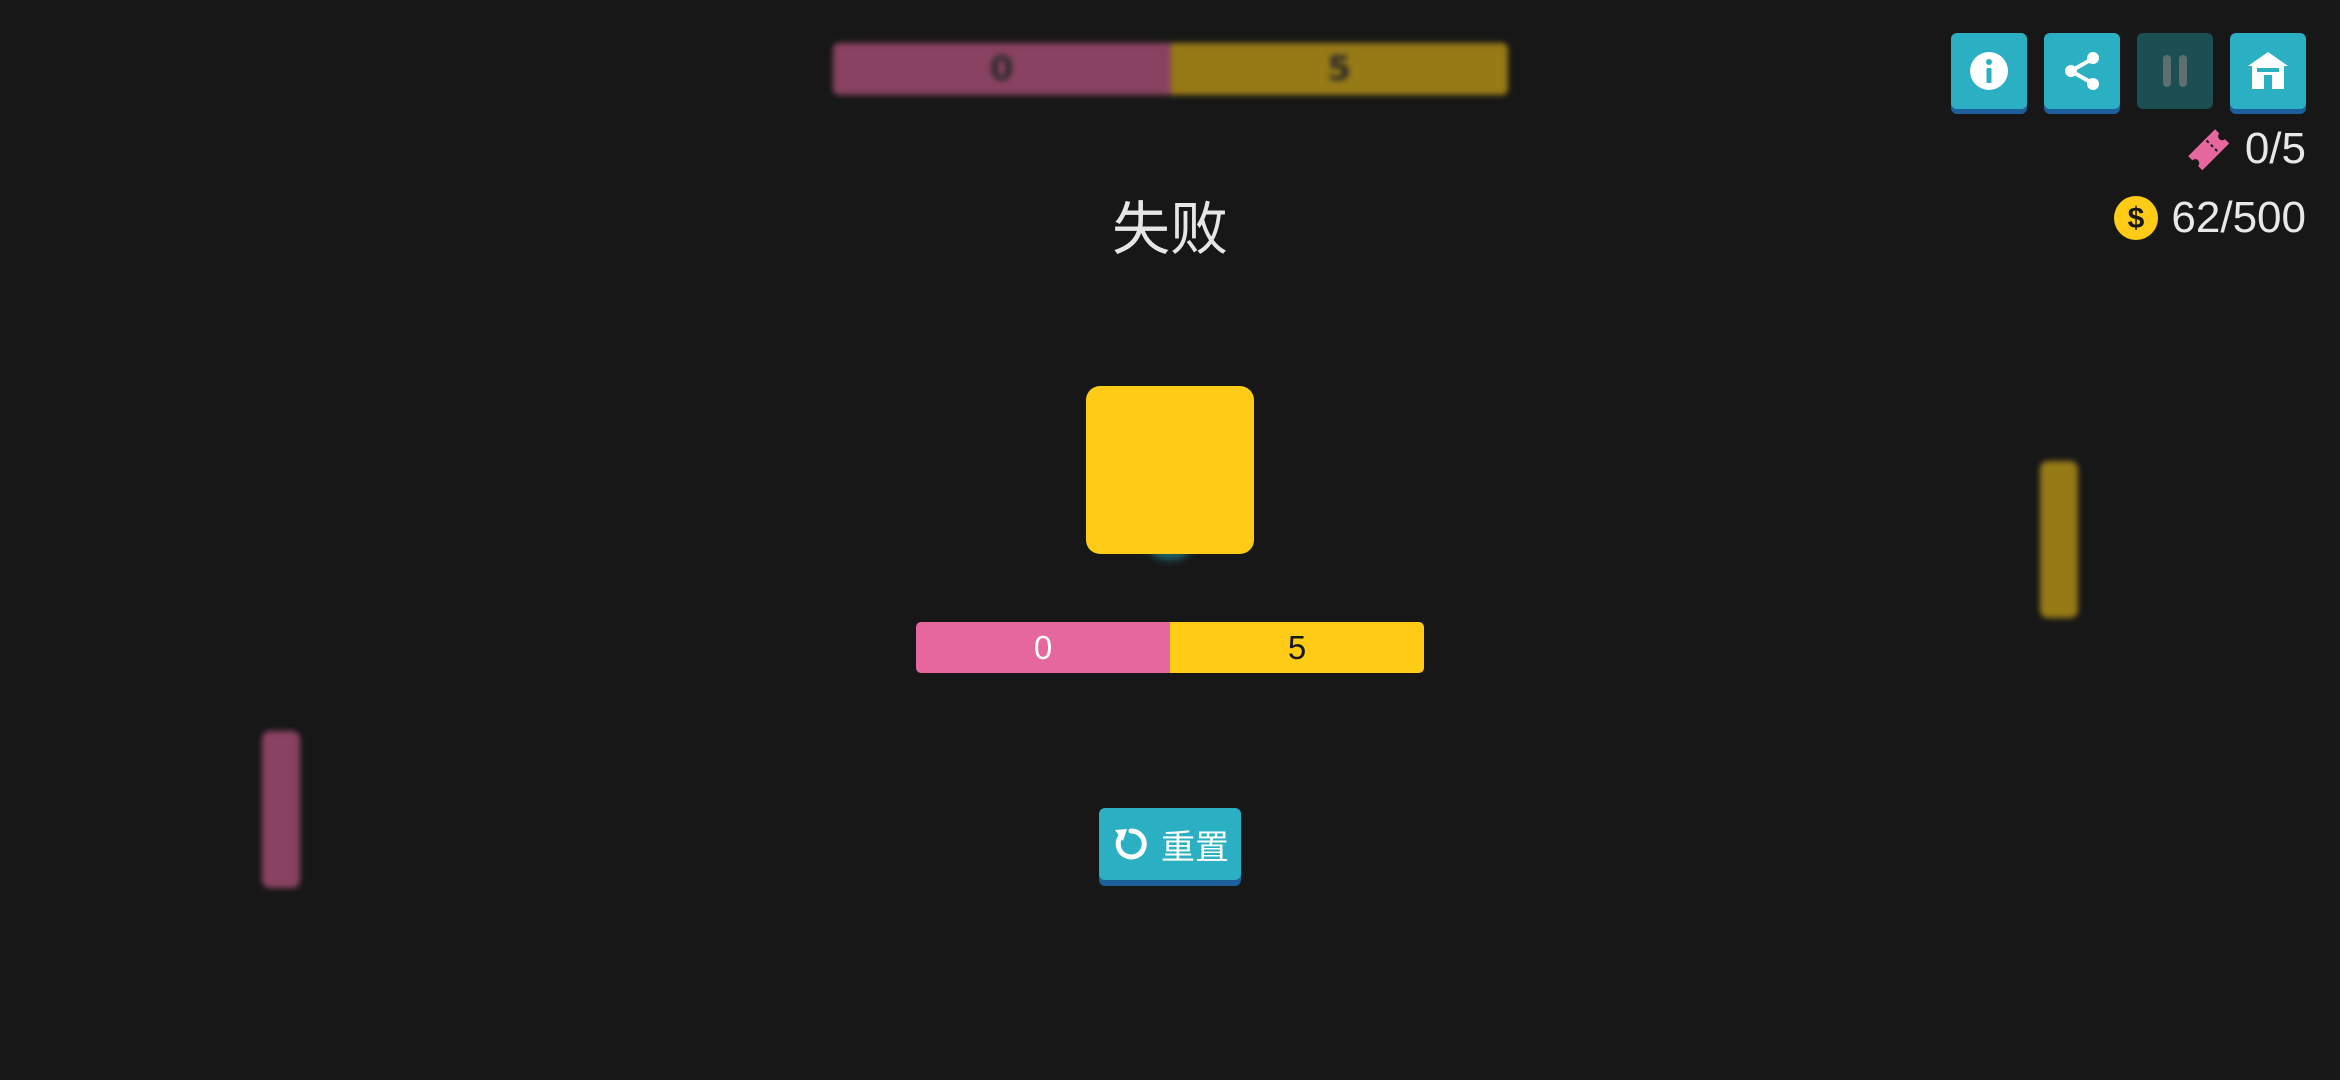 The image size is (2340, 1080). I want to click on pink-score: 0, so click(1043, 647).